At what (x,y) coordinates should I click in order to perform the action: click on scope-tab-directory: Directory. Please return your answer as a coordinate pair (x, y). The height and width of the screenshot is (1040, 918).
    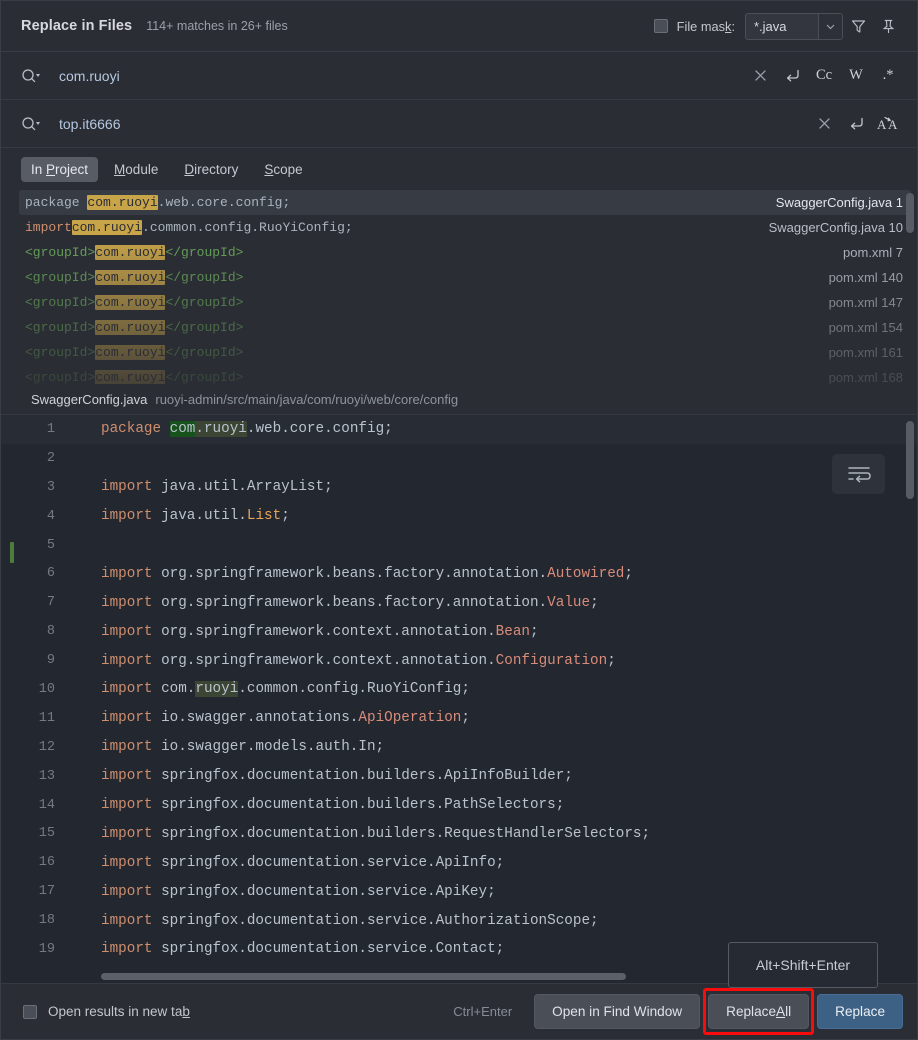
    Looking at the image, I should click on (211, 169).